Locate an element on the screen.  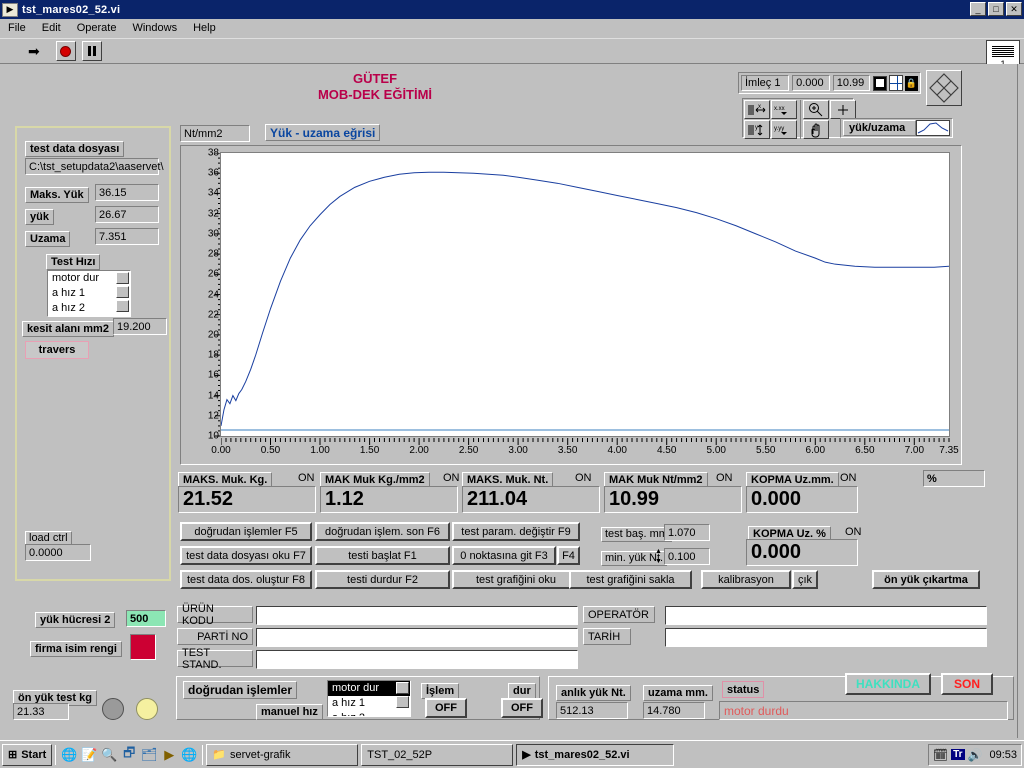
pan-hand-icon is located at coordinates (816, 129).